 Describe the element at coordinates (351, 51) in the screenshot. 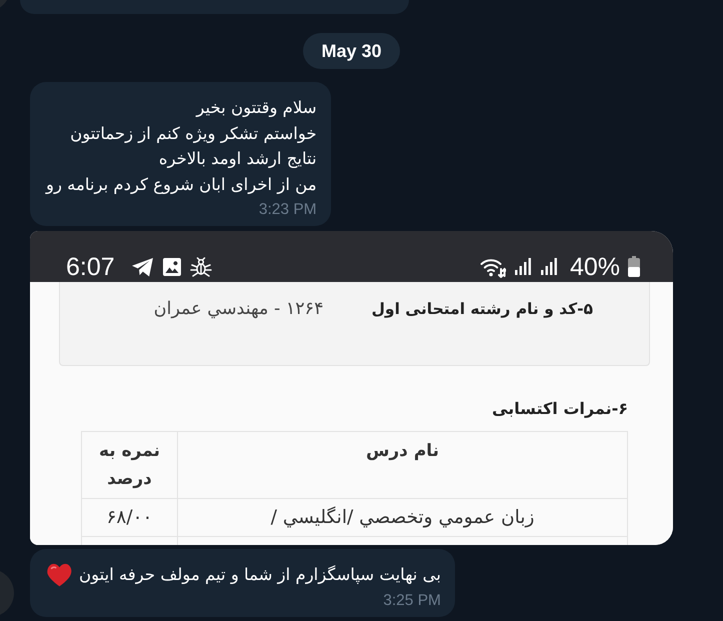

I see `date-label: May 30` at that location.